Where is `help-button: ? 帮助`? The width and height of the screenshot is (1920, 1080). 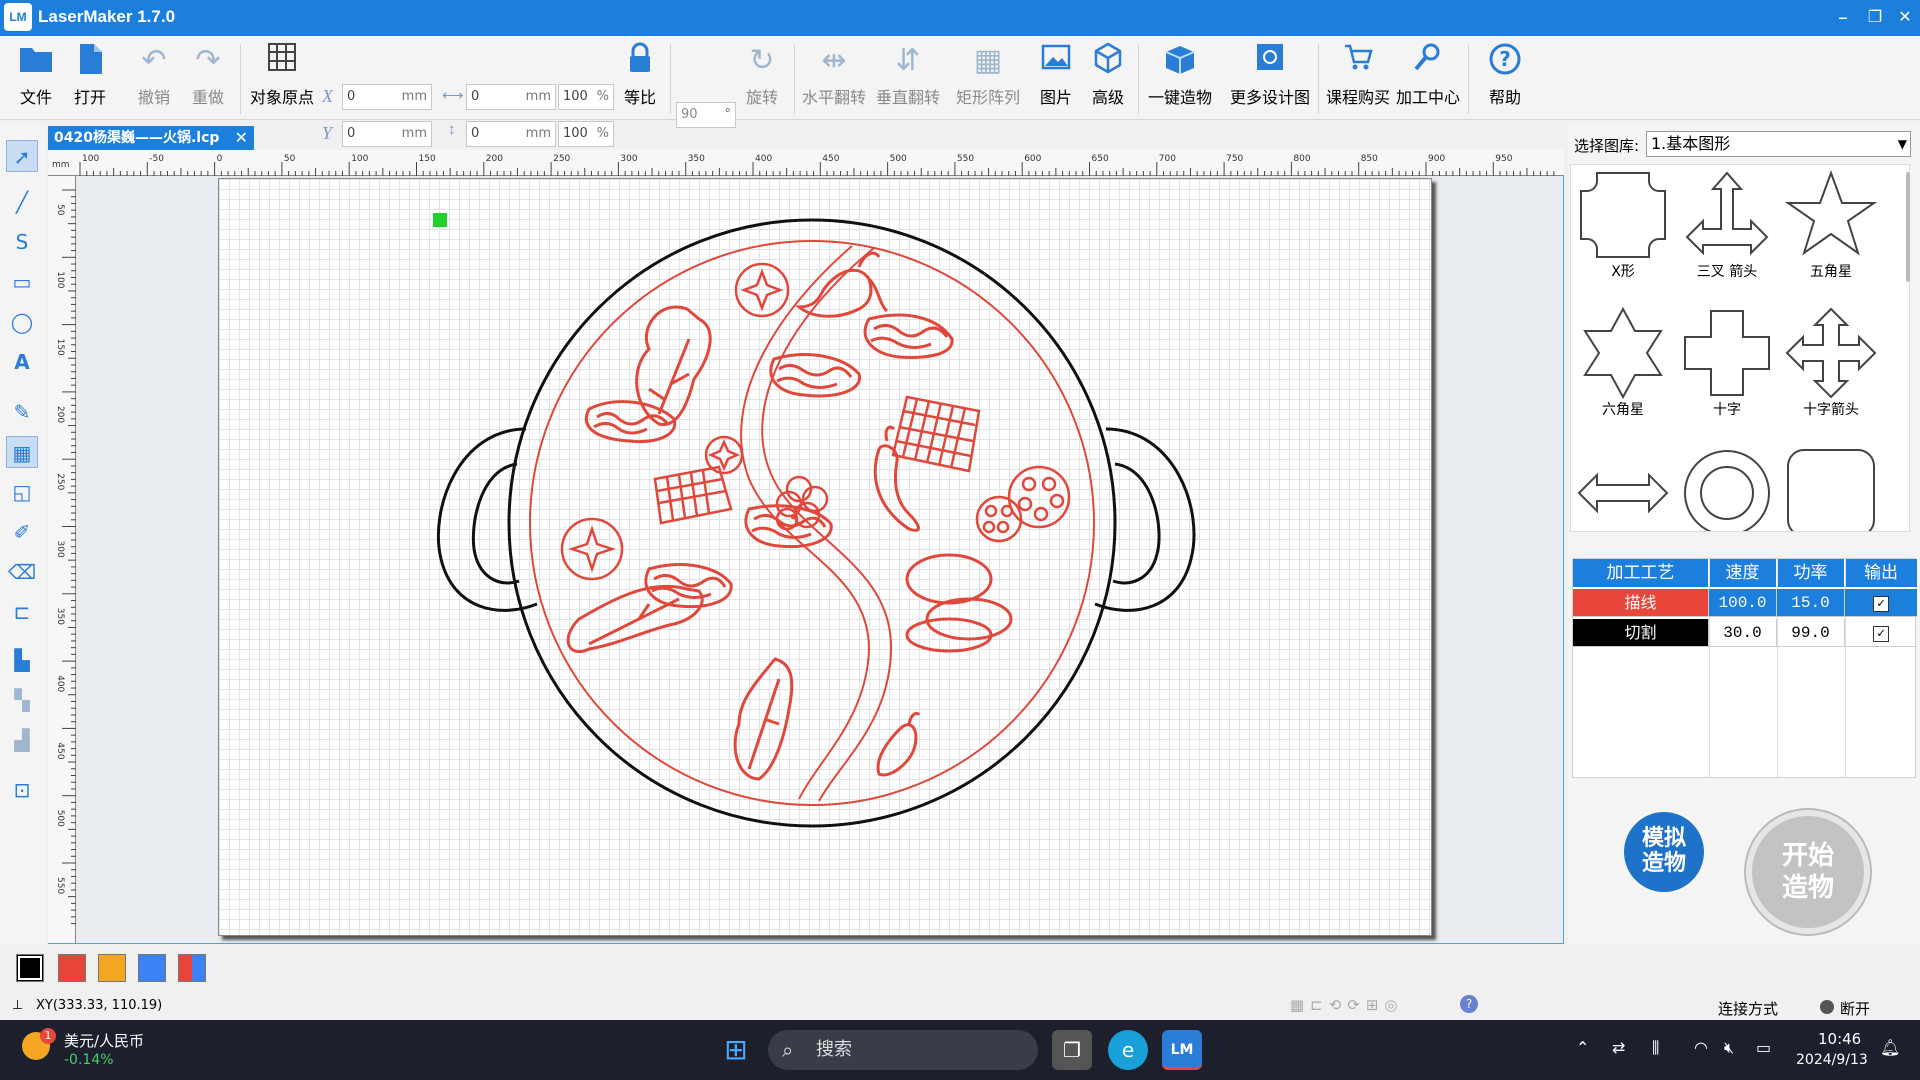
help-button: ? 帮助 is located at coordinates (1505, 74).